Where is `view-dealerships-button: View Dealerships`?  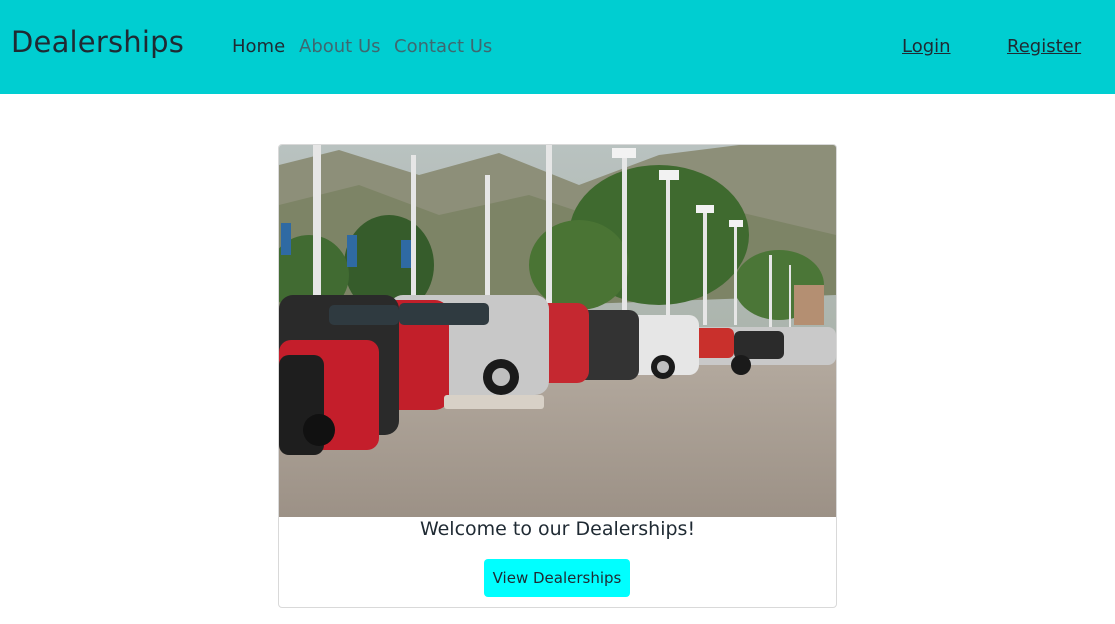 view-dealerships-button: View Dealerships is located at coordinates (557, 578).